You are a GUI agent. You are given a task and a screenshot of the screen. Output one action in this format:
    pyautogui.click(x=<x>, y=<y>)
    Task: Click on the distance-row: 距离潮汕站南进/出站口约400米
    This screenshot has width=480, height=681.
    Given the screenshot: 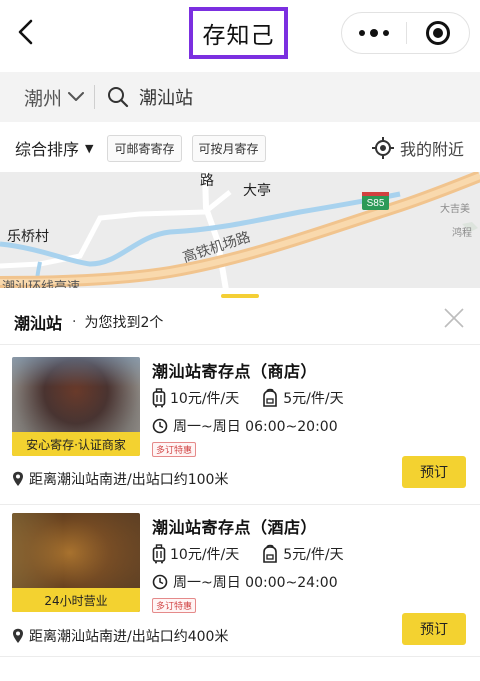 What is the action you would take?
    pyautogui.click(x=120, y=636)
    